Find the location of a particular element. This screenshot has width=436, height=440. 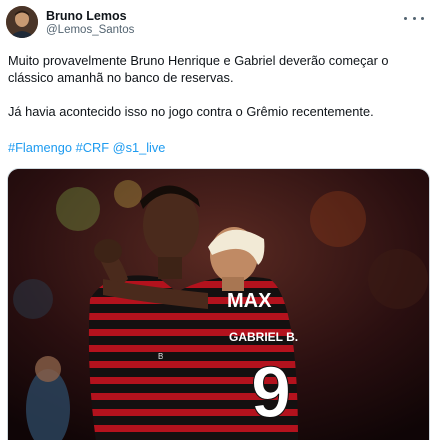

shirt-name: GABRIEL B. is located at coordinates (263, 337).